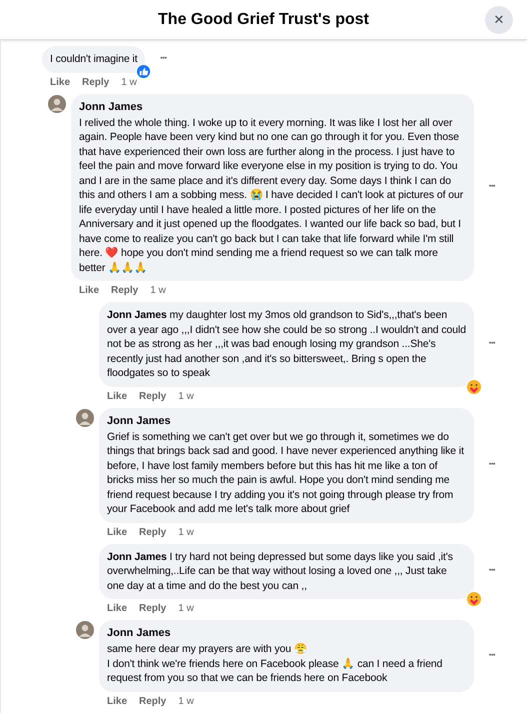 Image resolution: width=527 pixels, height=724 pixels. I want to click on close-button: ✕, so click(499, 20).